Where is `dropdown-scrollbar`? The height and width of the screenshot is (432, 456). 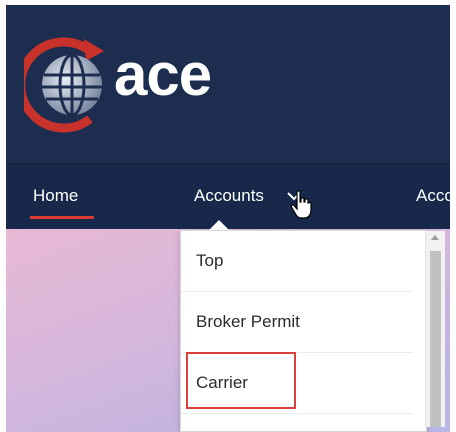
dropdown-scrollbar is located at coordinates (435, 329).